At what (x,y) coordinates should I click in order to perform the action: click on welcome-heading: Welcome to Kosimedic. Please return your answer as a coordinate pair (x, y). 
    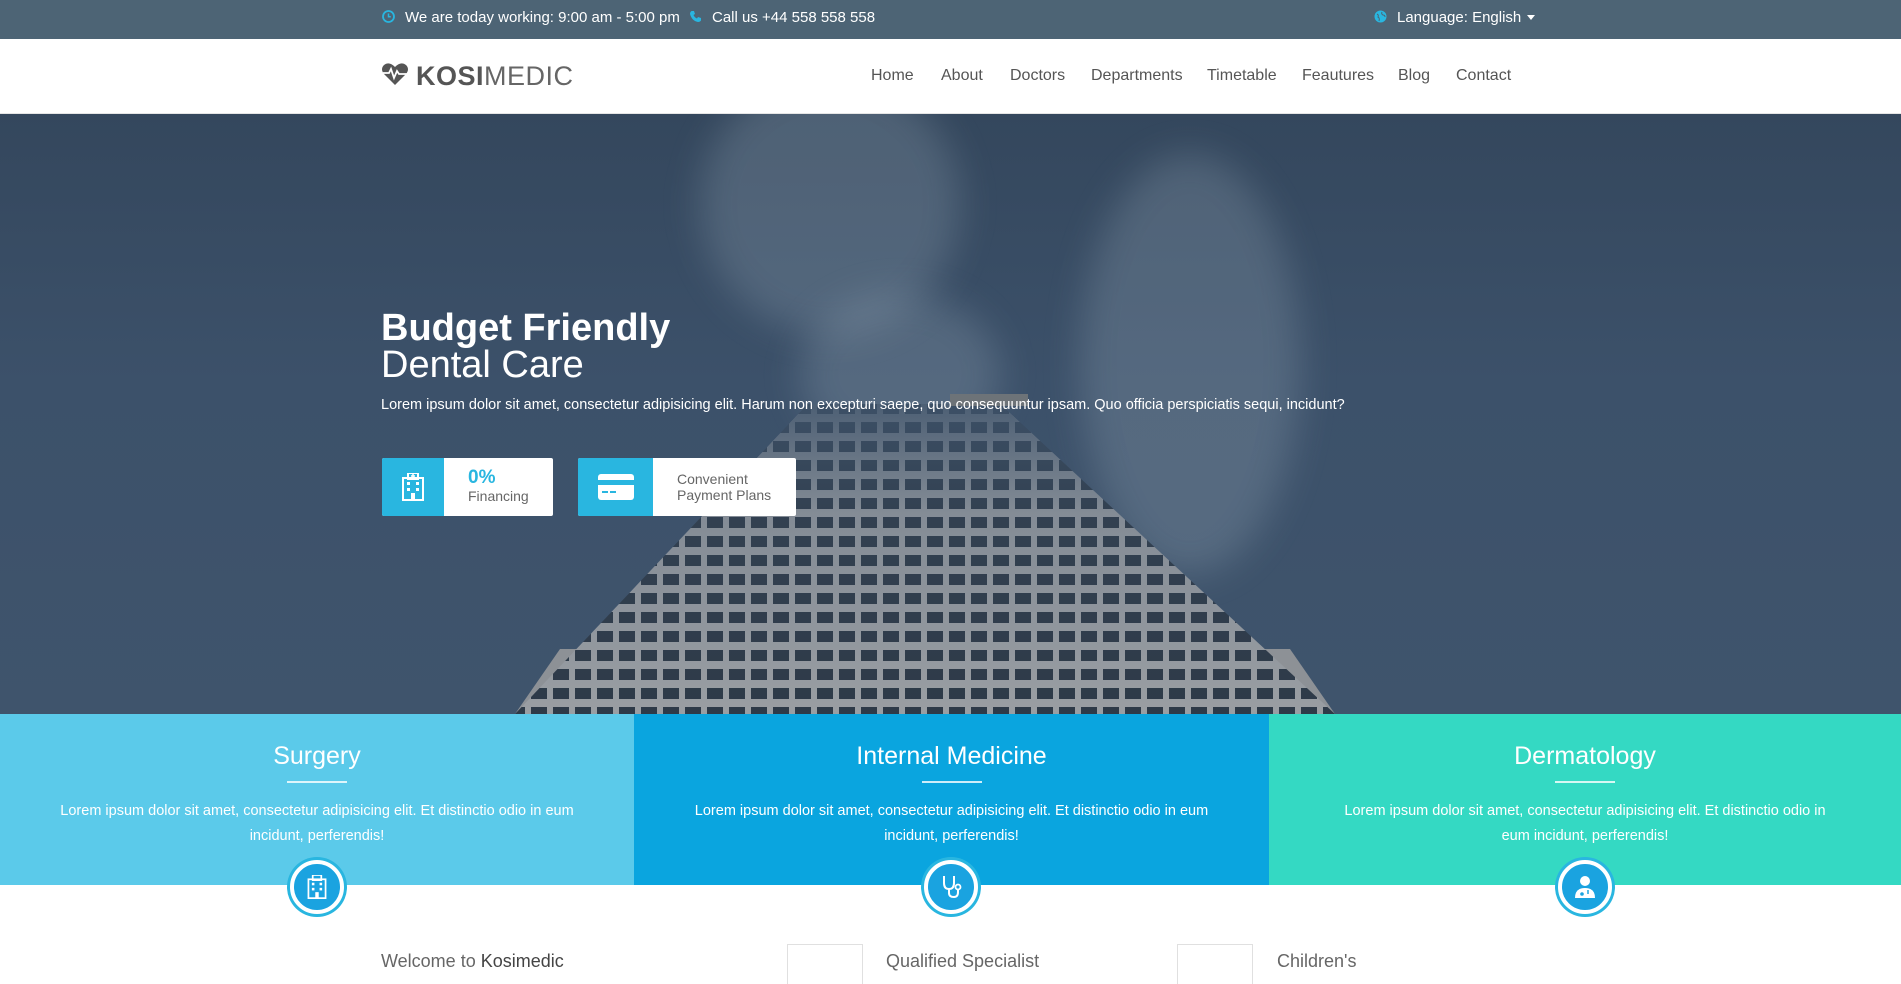
    Looking at the image, I should click on (472, 961).